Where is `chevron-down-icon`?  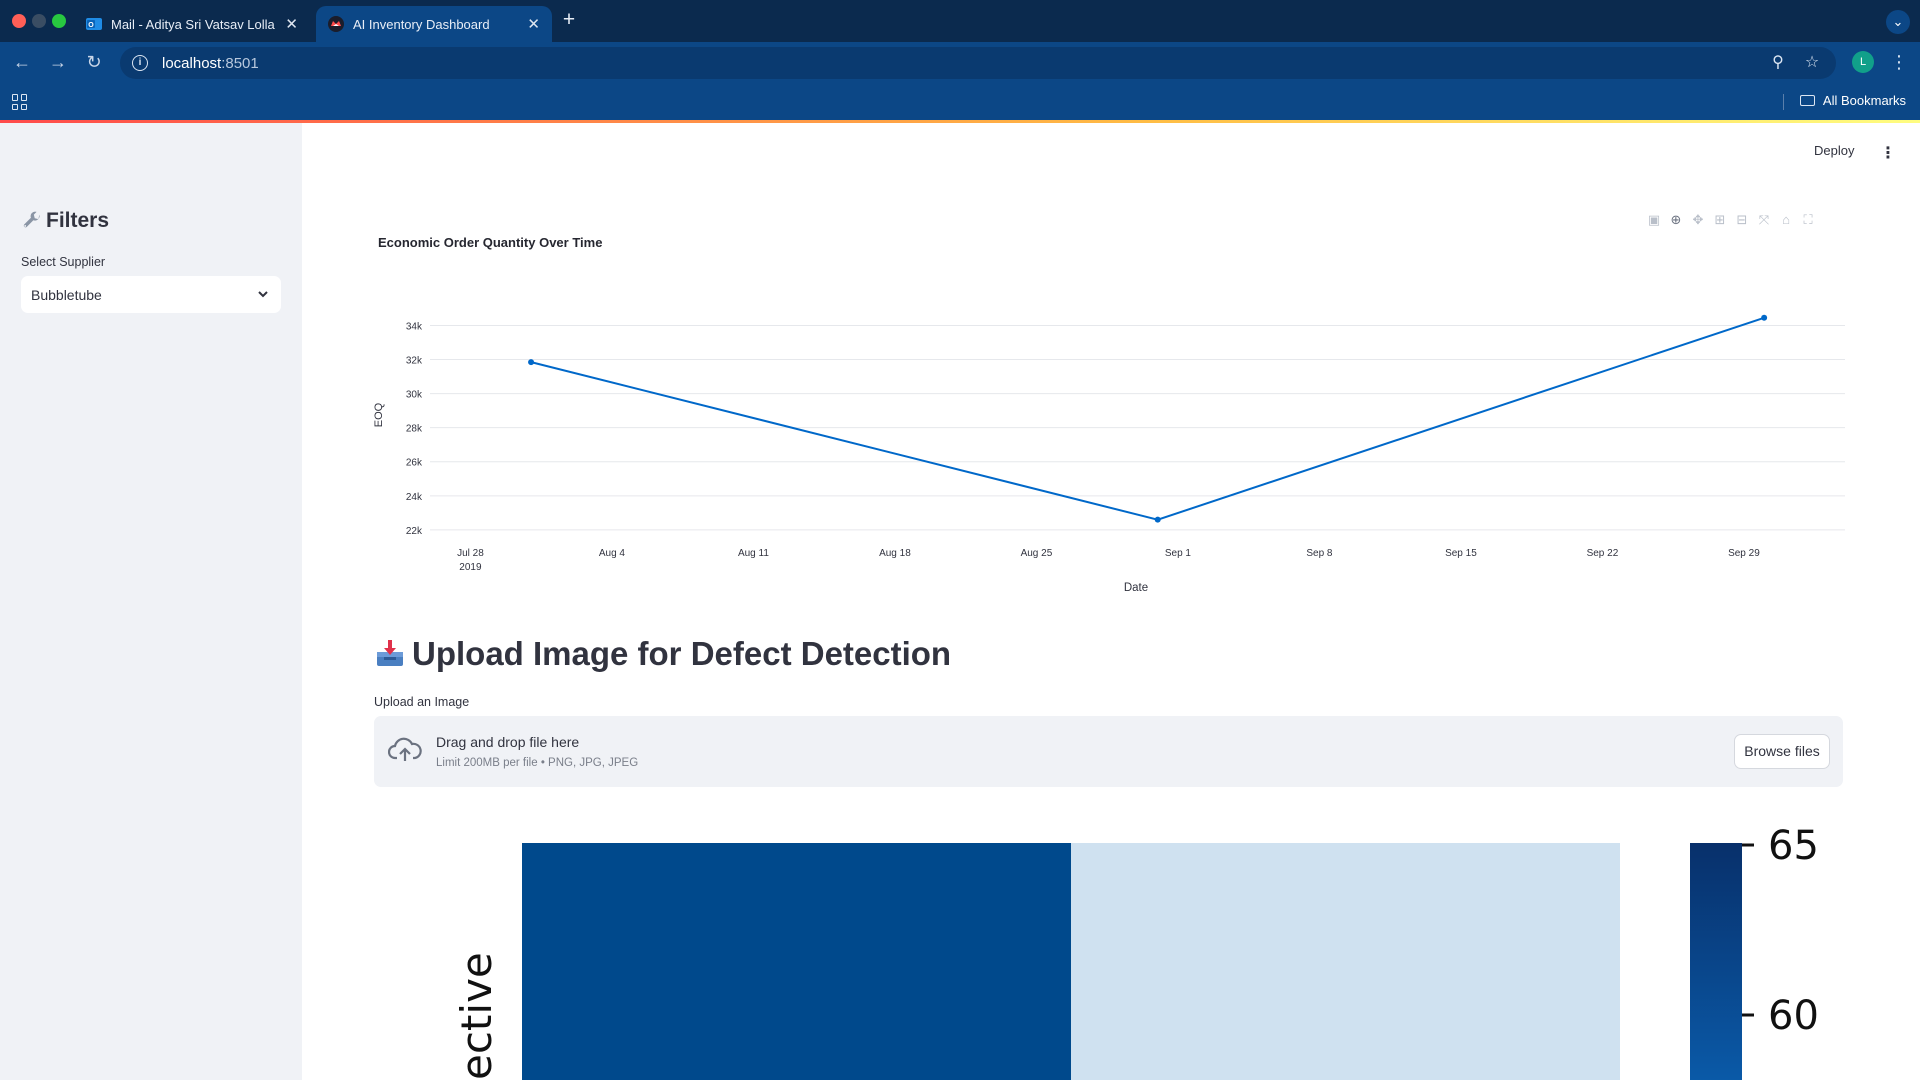
chevron-down-icon is located at coordinates (263, 294).